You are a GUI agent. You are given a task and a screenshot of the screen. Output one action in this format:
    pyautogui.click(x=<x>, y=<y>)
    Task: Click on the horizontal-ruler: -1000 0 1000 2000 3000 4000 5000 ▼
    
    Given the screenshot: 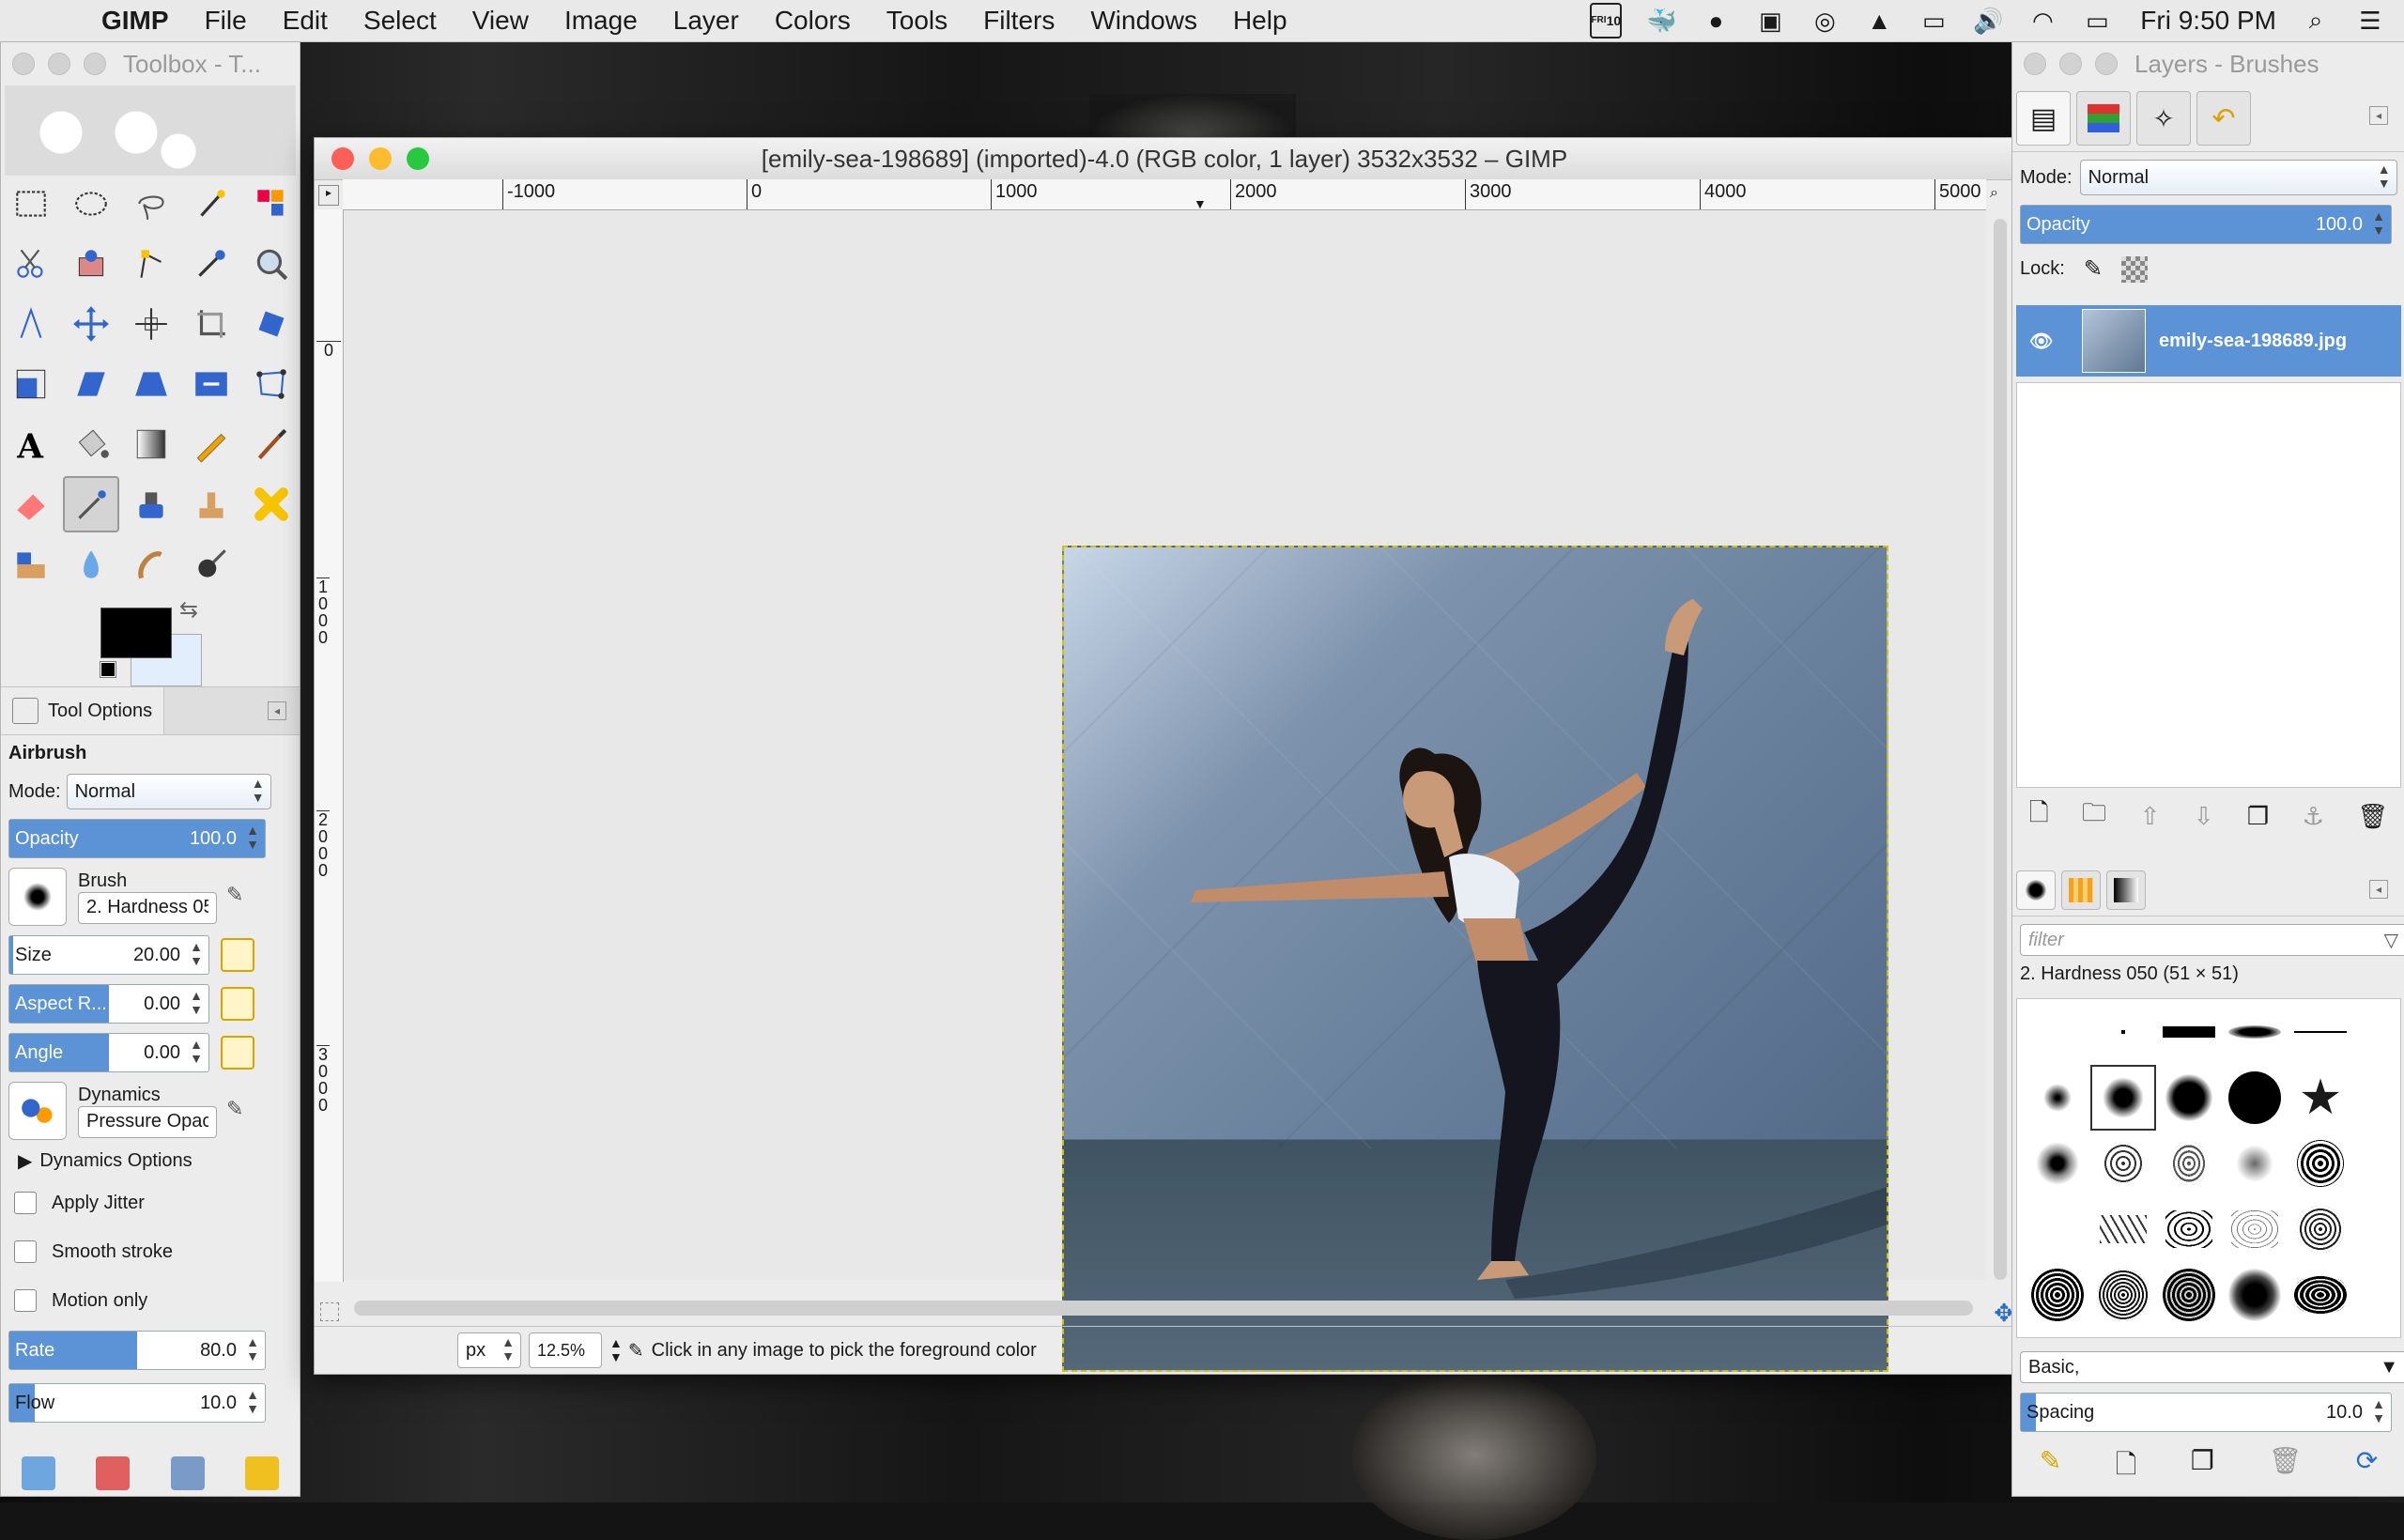 What is the action you would take?
    pyautogui.click(x=1164, y=195)
    